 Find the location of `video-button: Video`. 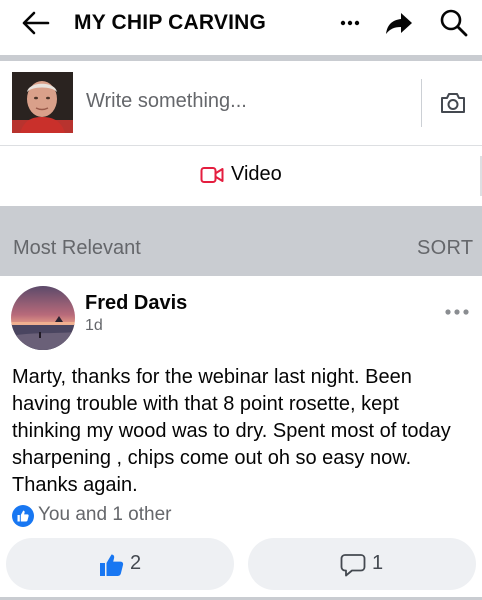

video-button: Video is located at coordinates (241, 176).